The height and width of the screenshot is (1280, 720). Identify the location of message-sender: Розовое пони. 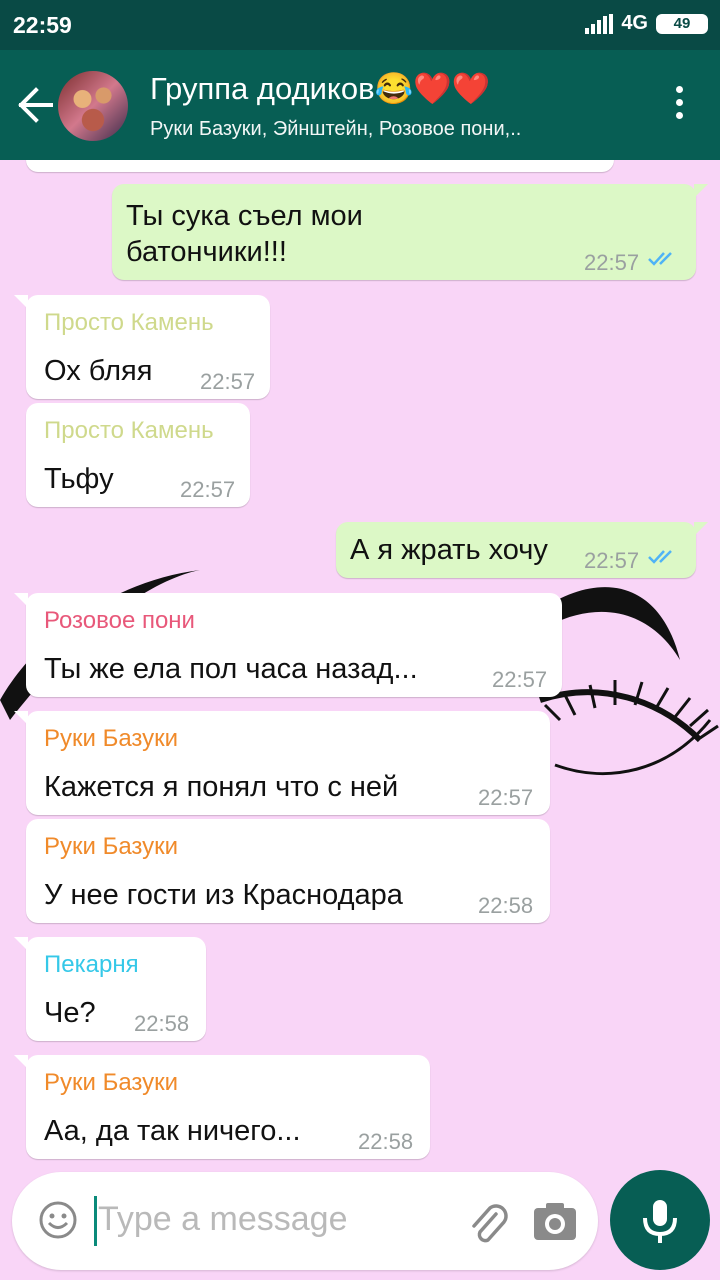
(119, 620).